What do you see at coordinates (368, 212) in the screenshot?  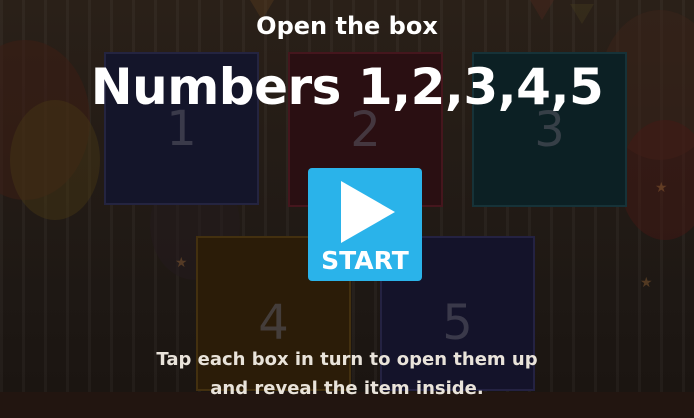 I see `play-icon` at bounding box center [368, 212].